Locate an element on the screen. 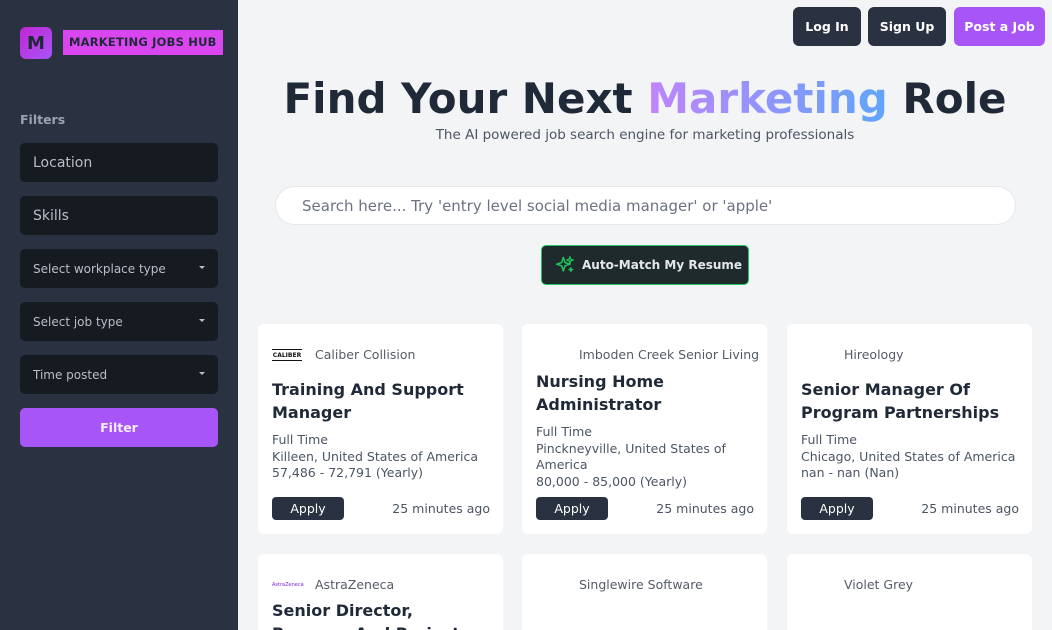  logo-icon: M is located at coordinates (36, 43).